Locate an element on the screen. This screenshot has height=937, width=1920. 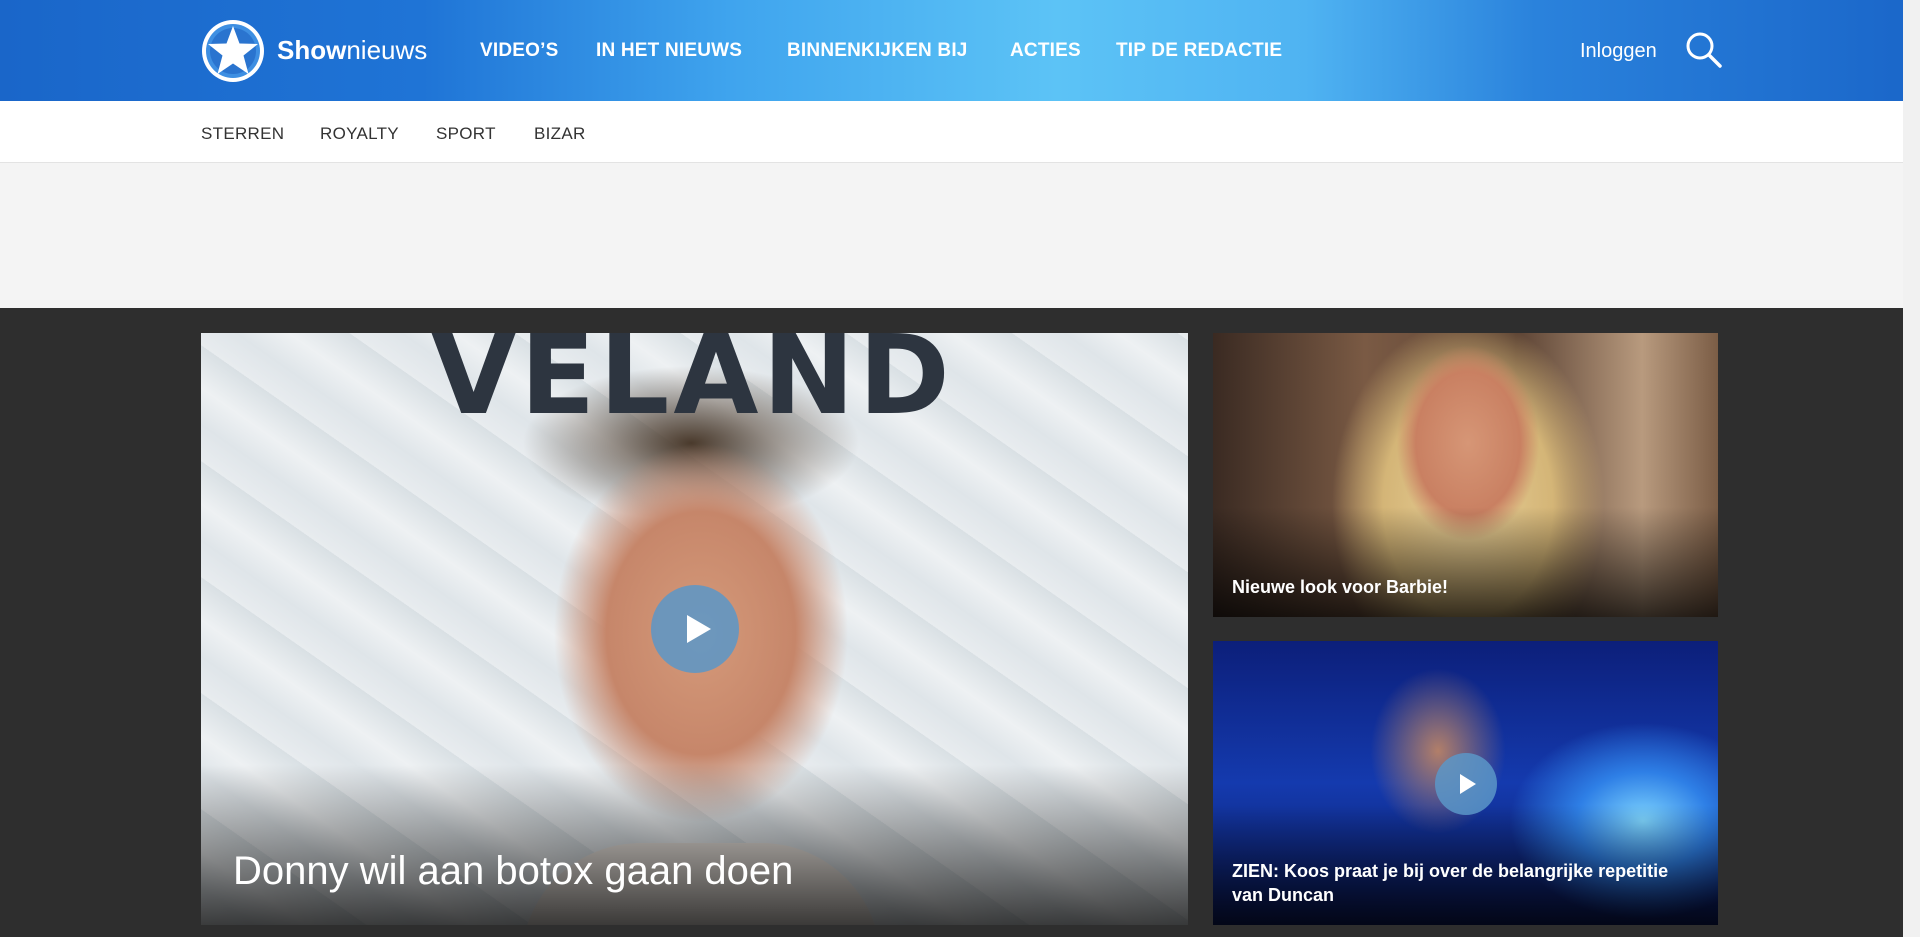
nav-item-videos: VIDEO’S is located at coordinates (519, 51).